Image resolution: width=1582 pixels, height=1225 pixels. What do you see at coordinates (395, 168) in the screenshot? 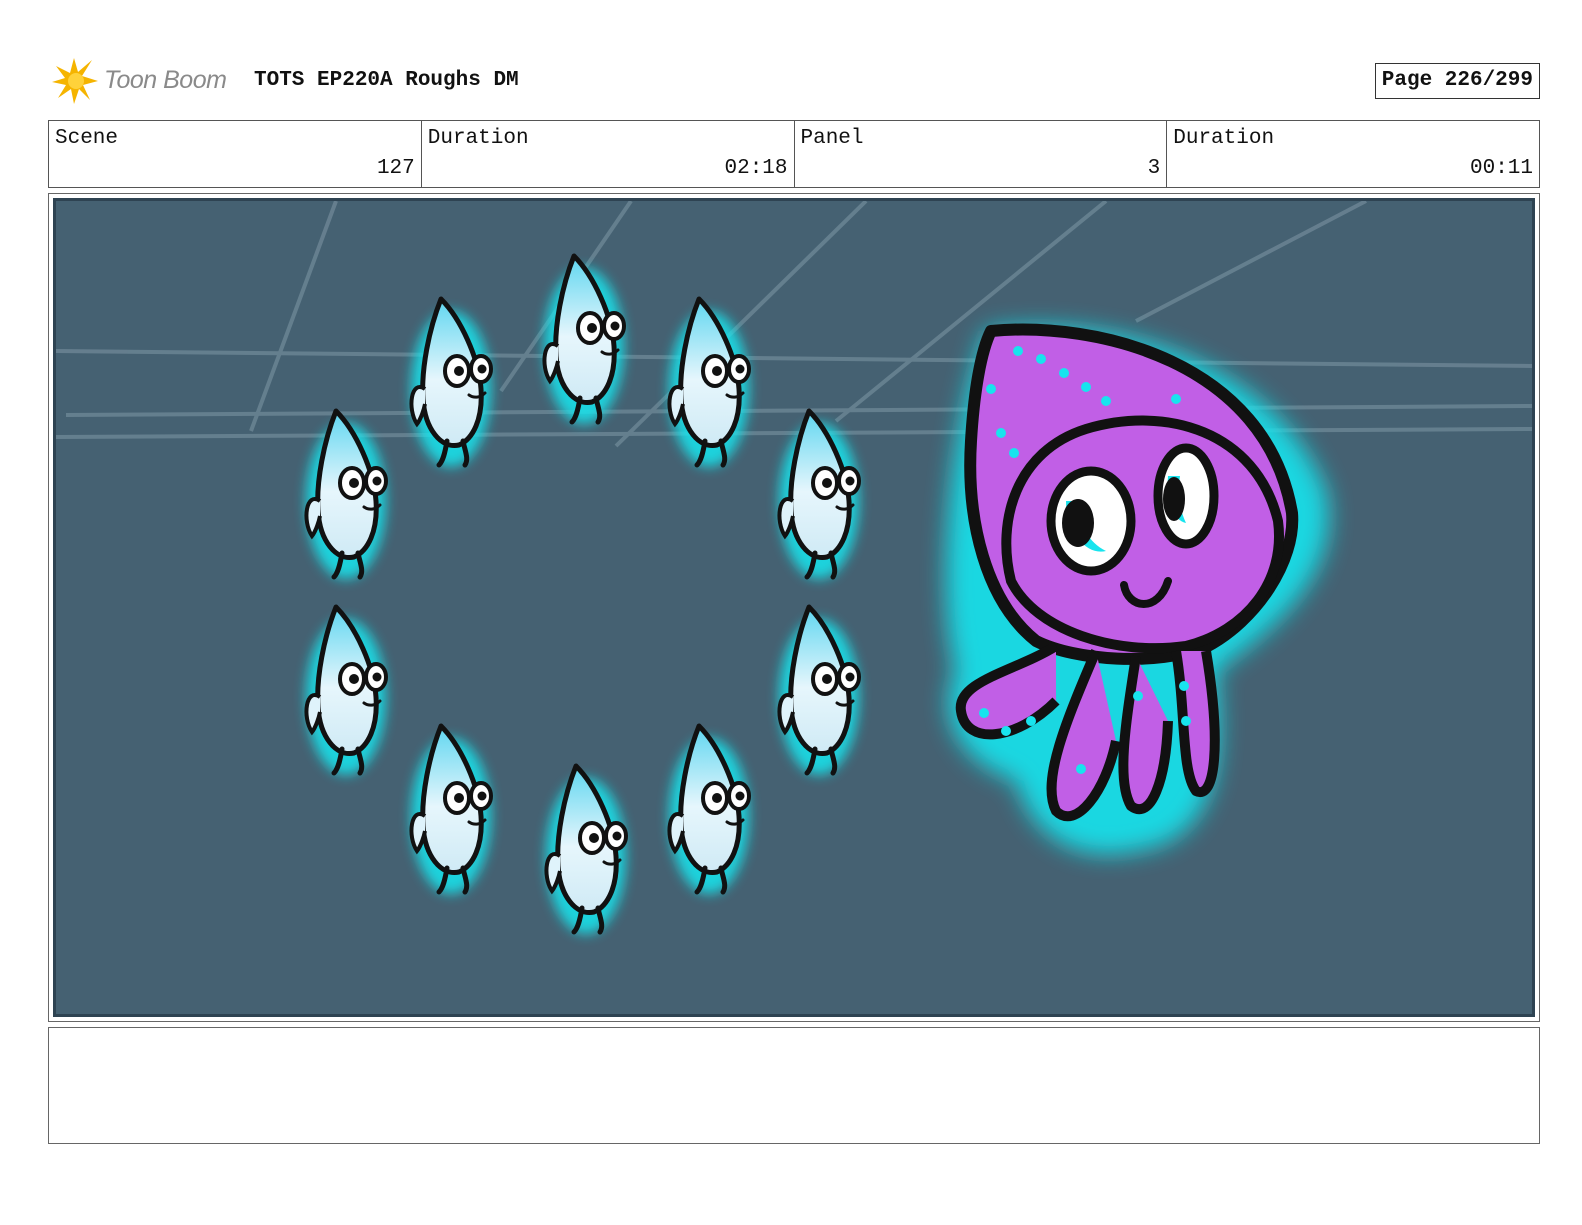
I see `scene-value: 127` at bounding box center [395, 168].